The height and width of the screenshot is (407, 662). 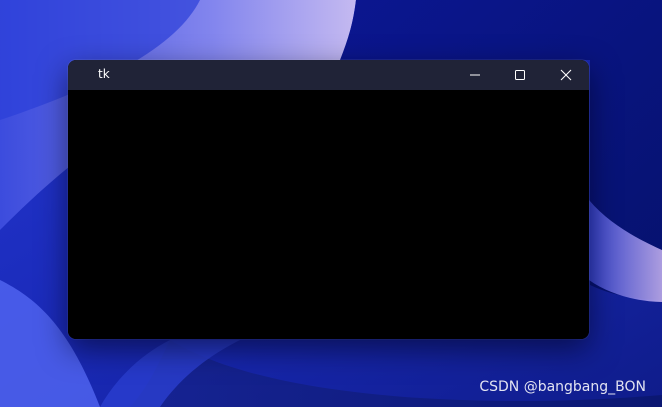 I want to click on minimize-button, so click(x=475, y=75).